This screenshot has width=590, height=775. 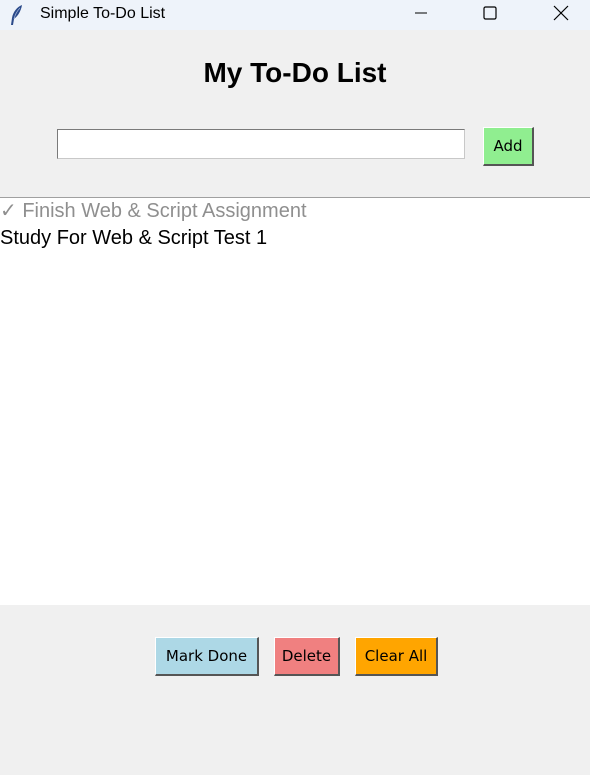 What do you see at coordinates (295, 211) in the screenshot?
I see `list-item: ✓ Finish Web & Script Assignment` at bounding box center [295, 211].